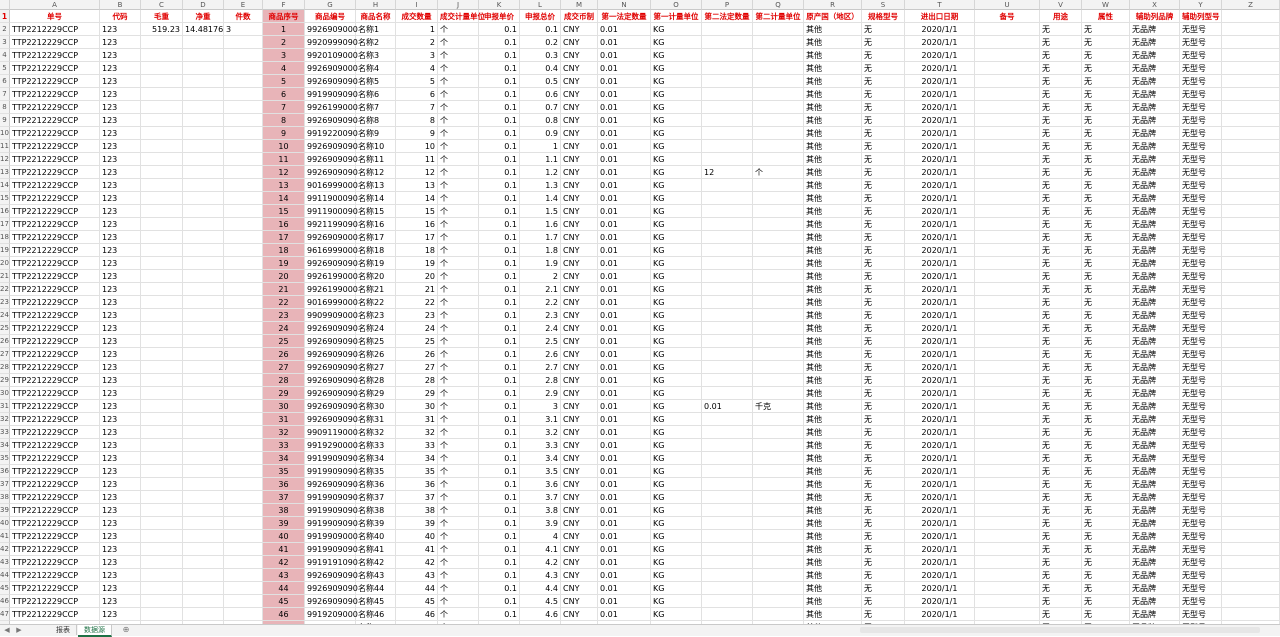  Describe the element at coordinates (331, 510) in the screenshot. I see `cell: 9919909090` at that location.